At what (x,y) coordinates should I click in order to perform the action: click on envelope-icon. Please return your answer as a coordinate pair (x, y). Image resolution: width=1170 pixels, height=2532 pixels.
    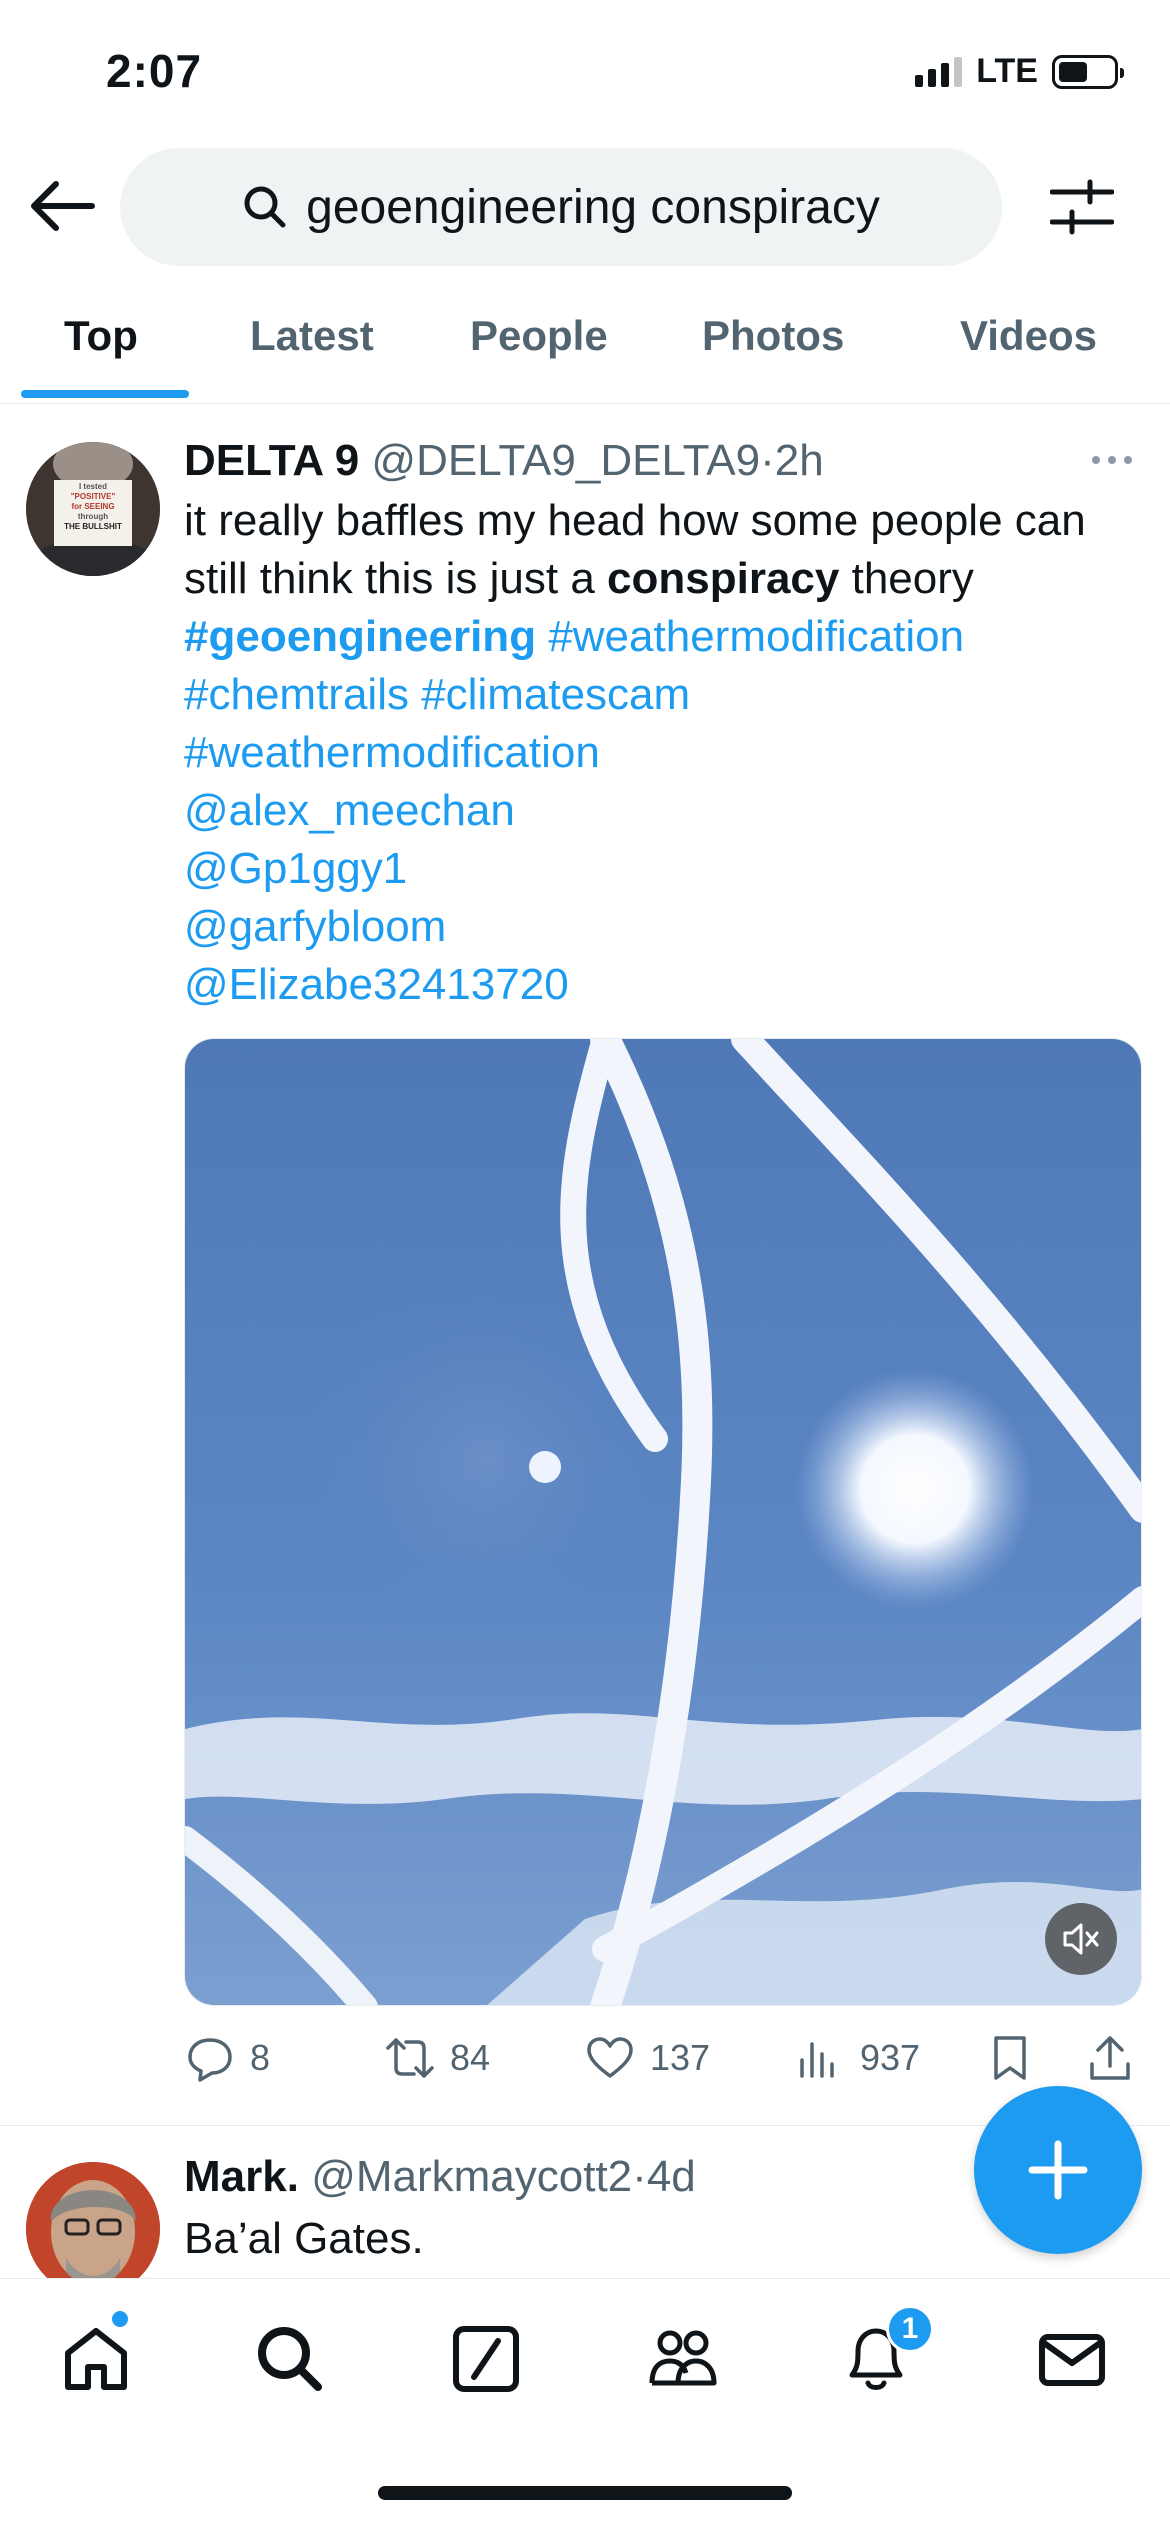
    Looking at the image, I should click on (1072, 2360).